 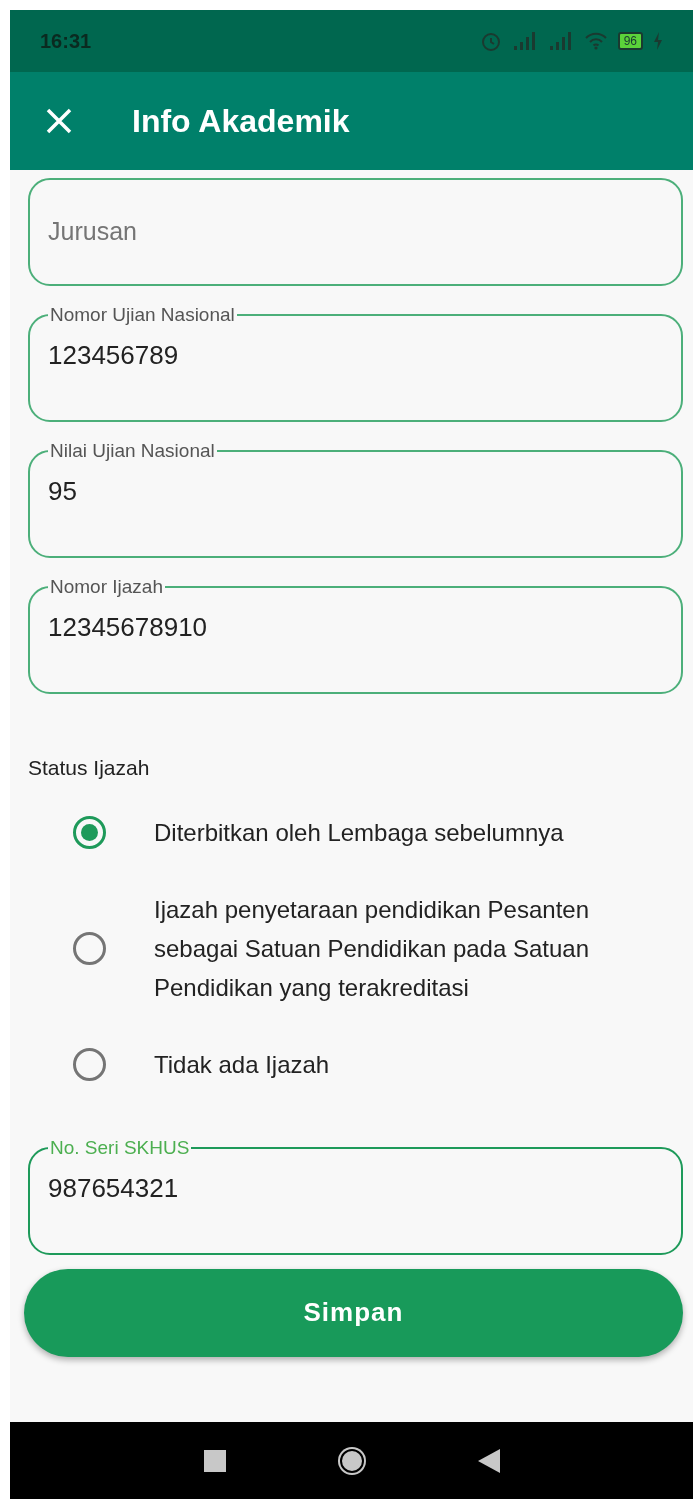 I want to click on field-label: No. Seri SKHUS, so click(x=120, y=1147).